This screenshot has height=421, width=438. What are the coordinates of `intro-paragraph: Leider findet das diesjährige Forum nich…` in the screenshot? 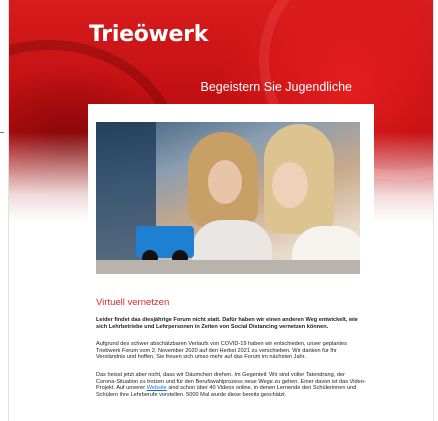 It's located at (227, 323).